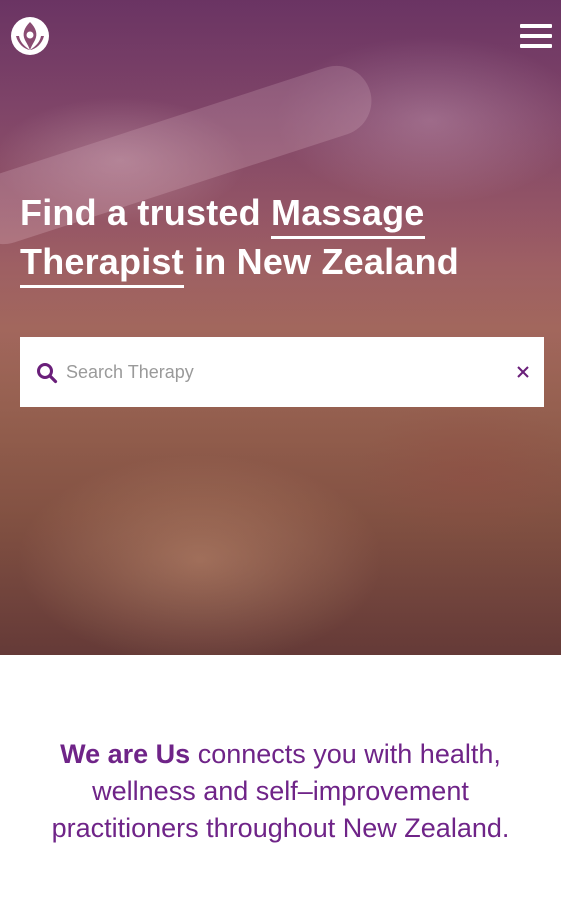 The height and width of the screenshot is (919, 561). What do you see at coordinates (523, 372) in the screenshot?
I see `close-icon` at bounding box center [523, 372].